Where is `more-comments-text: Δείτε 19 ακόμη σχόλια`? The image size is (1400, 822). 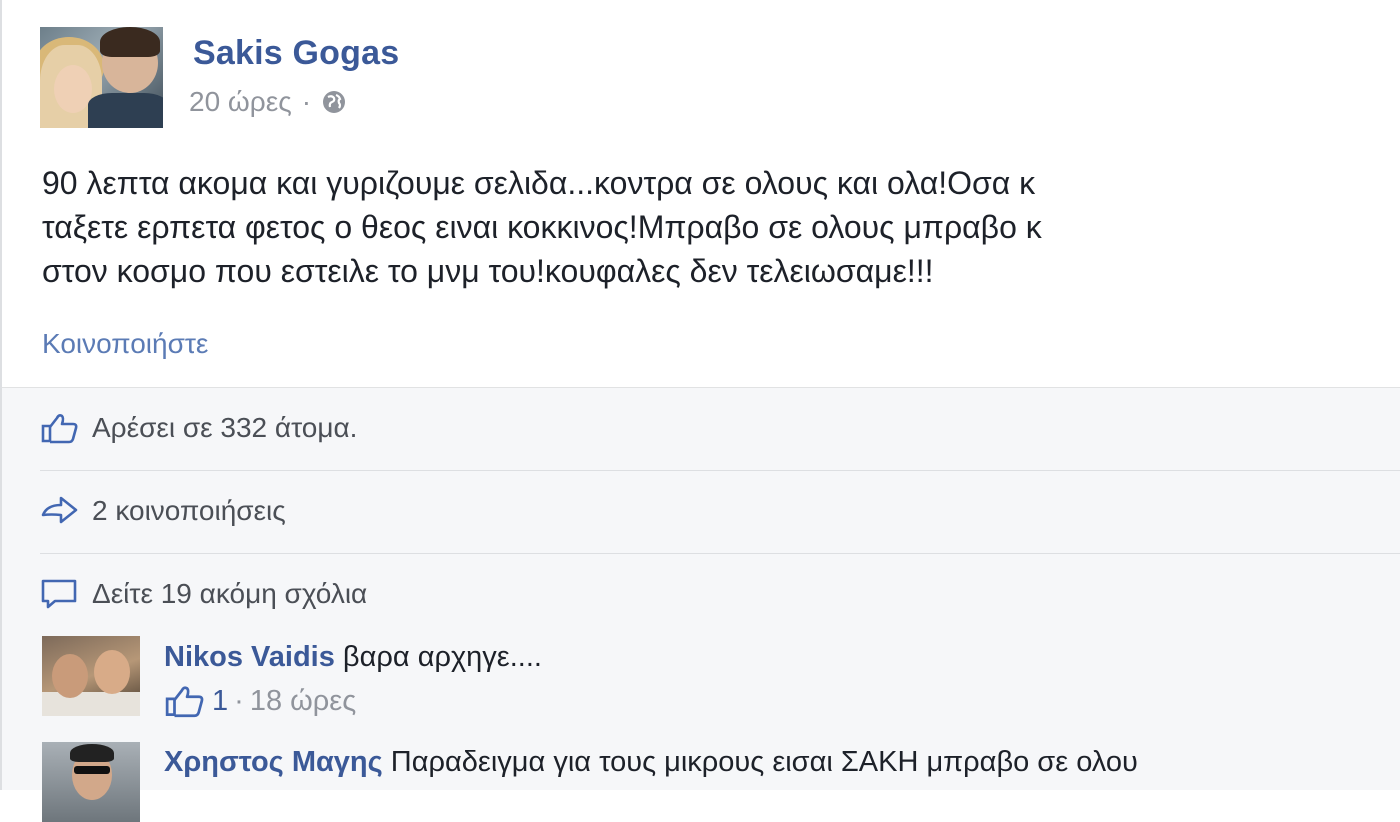 more-comments-text: Δείτε 19 ακόμη σχόλια is located at coordinates (229, 594).